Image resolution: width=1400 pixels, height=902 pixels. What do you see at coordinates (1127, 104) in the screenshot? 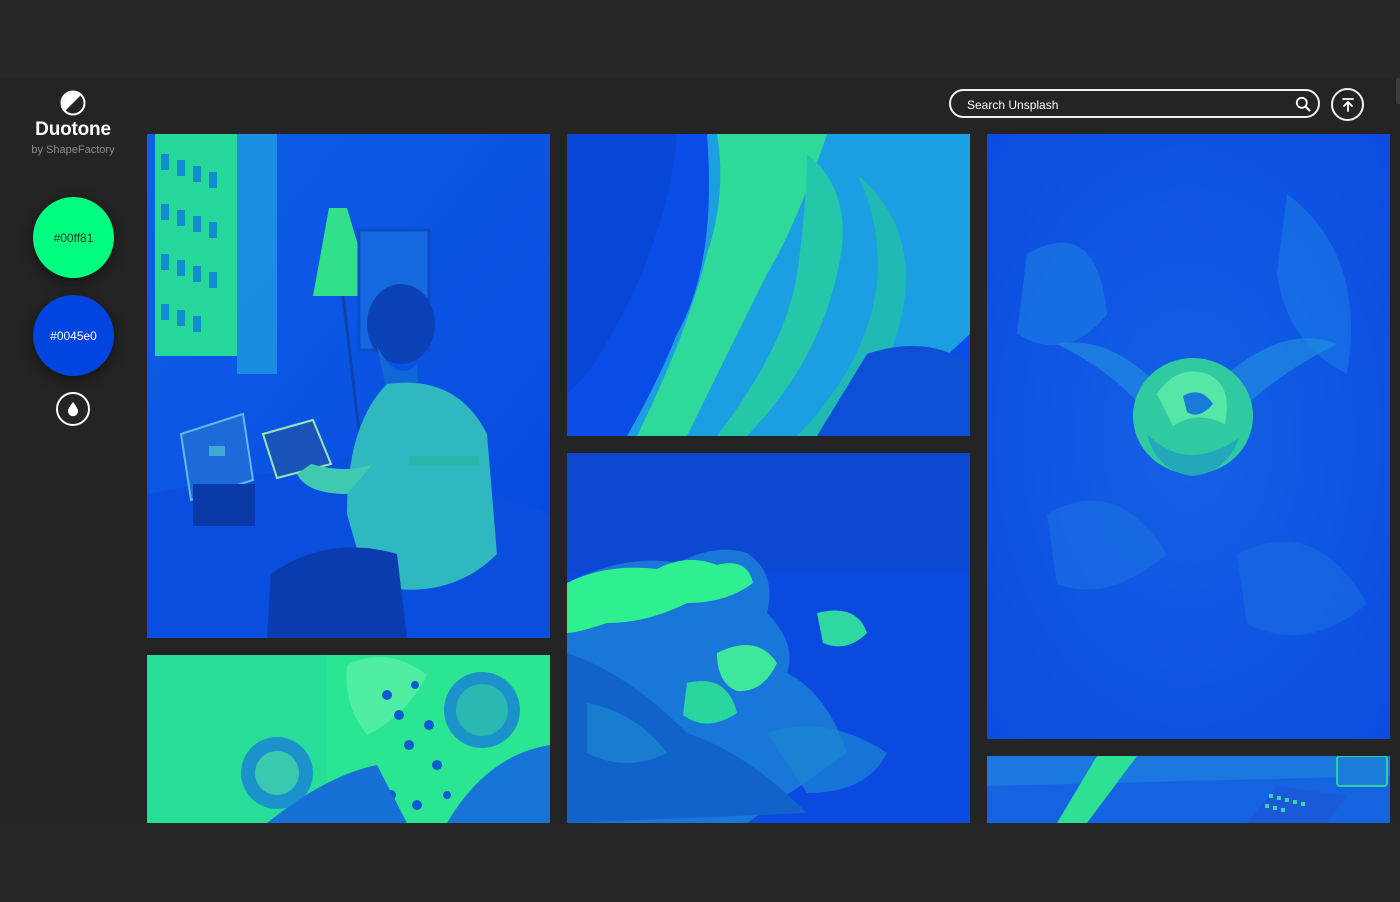
I see `search-input` at bounding box center [1127, 104].